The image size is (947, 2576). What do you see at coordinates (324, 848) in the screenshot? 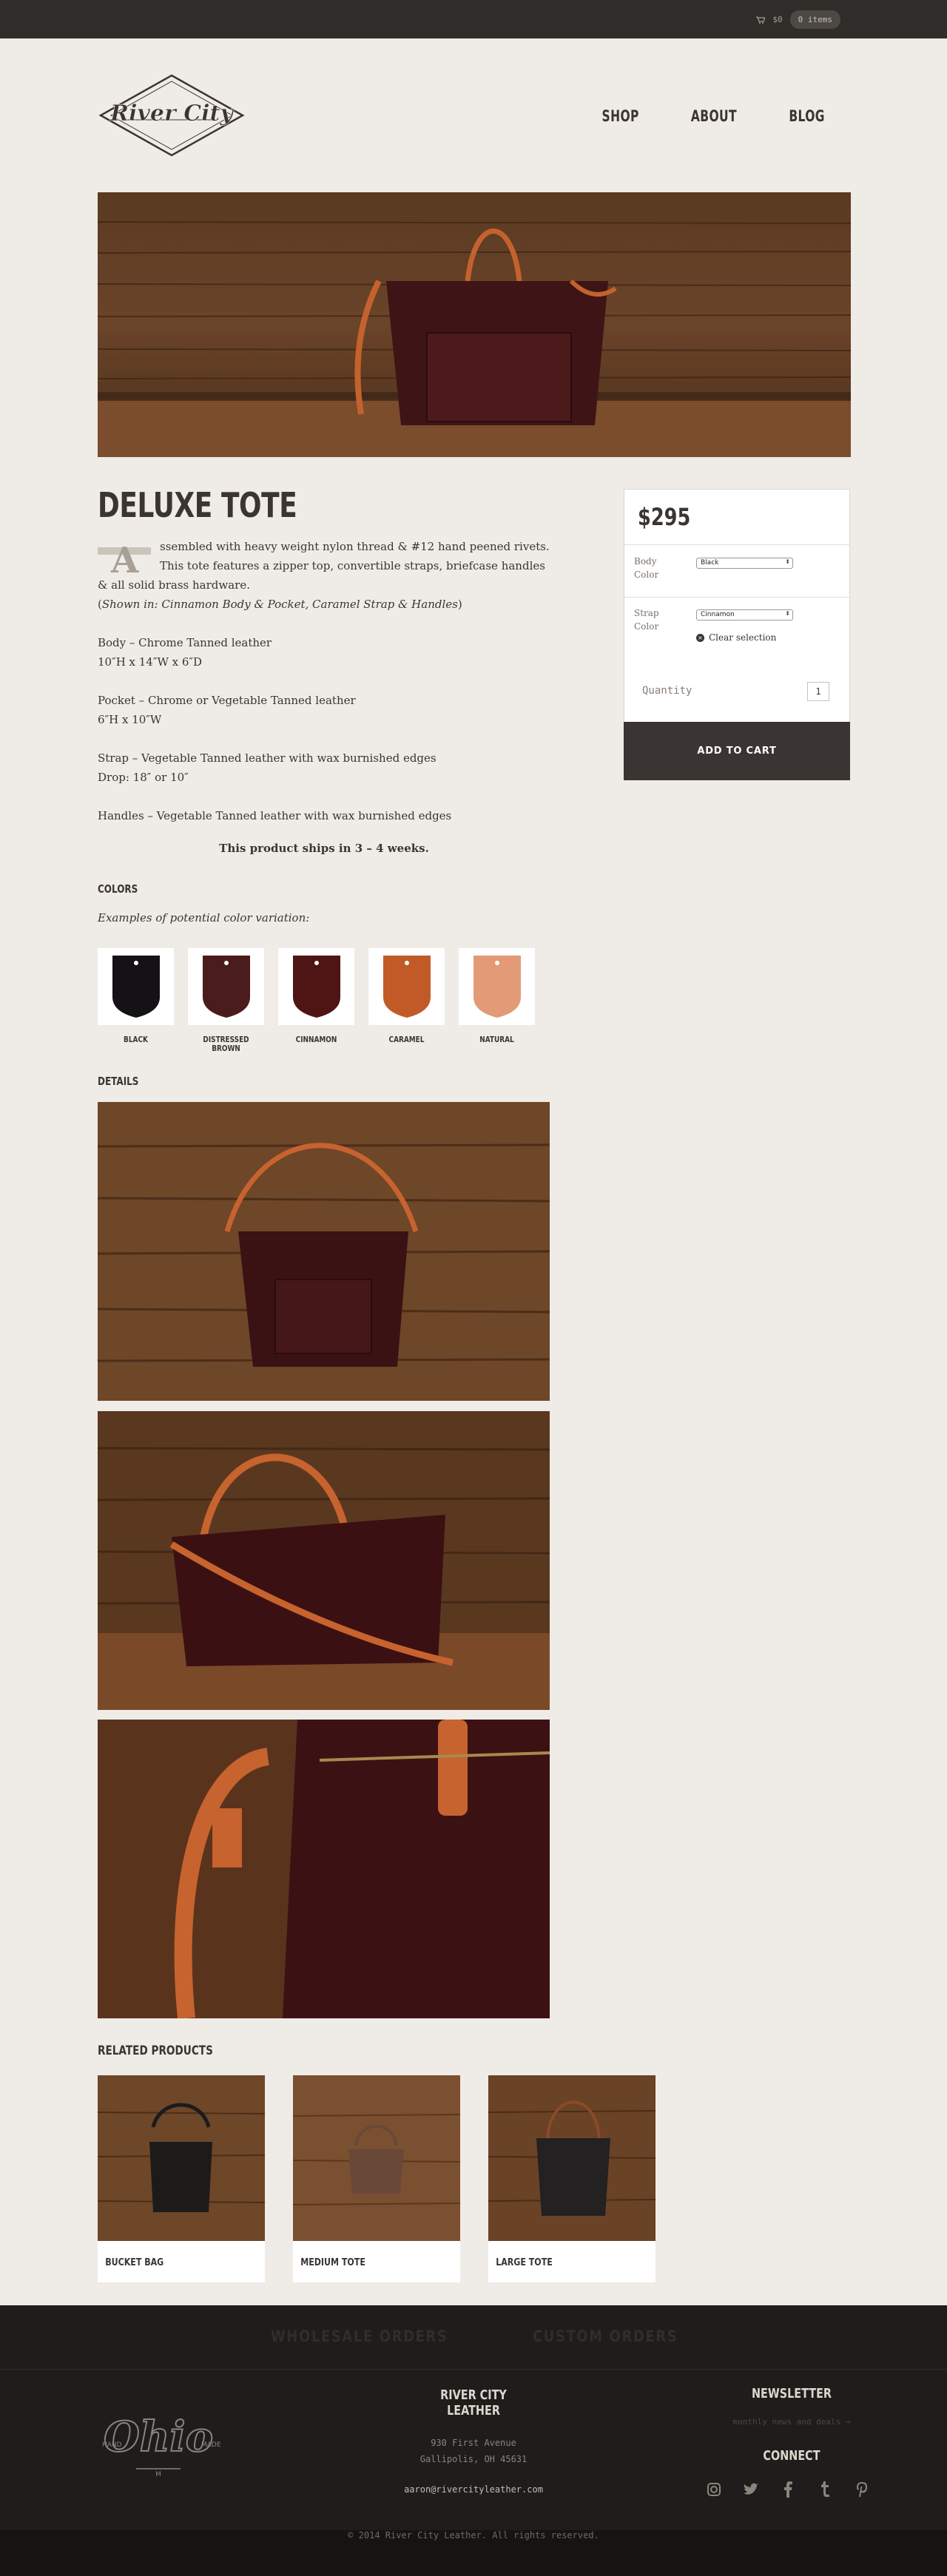
I see `shipping-note: This product ships in 3 – 4 weeks.` at bounding box center [324, 848].